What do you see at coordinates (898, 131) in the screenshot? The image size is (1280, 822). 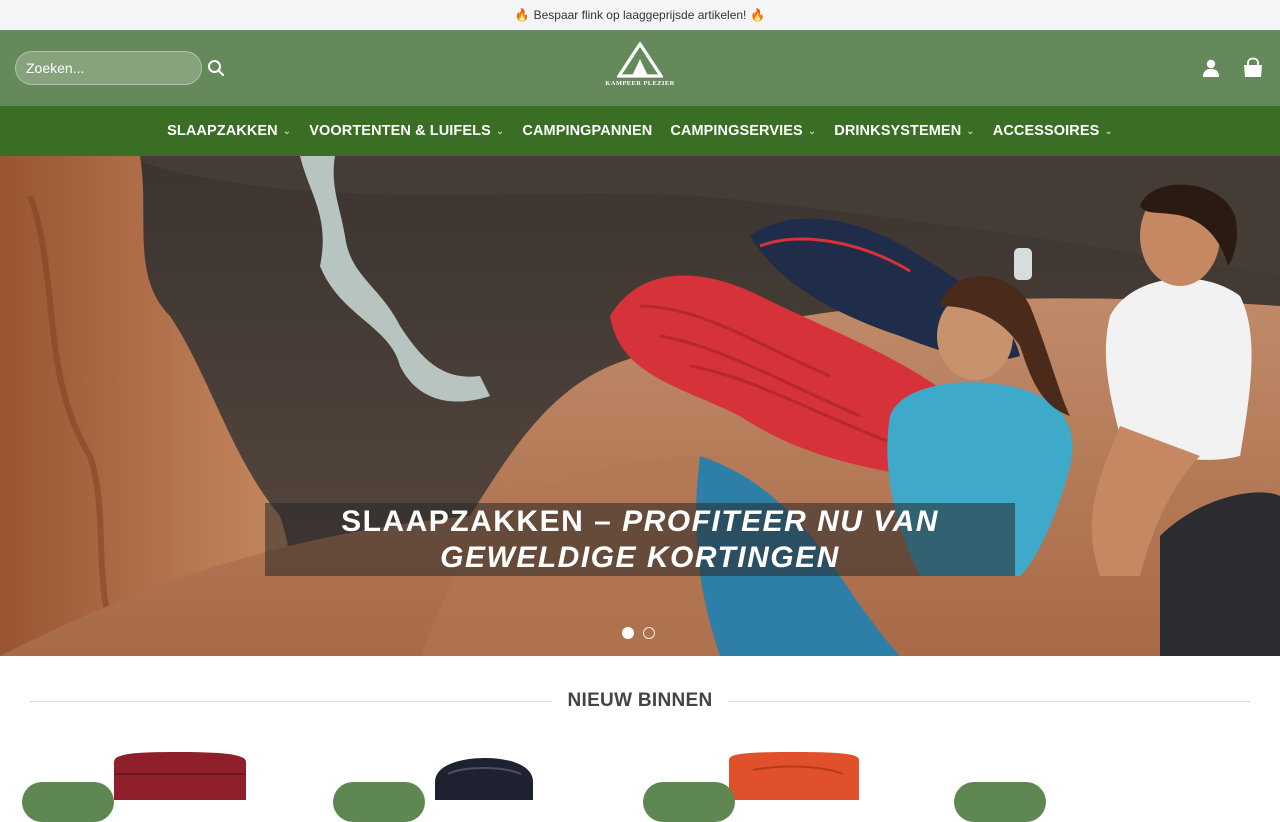 I see `nav-label: DRINKSYSTEMEN` at bounding box center [898, 131].